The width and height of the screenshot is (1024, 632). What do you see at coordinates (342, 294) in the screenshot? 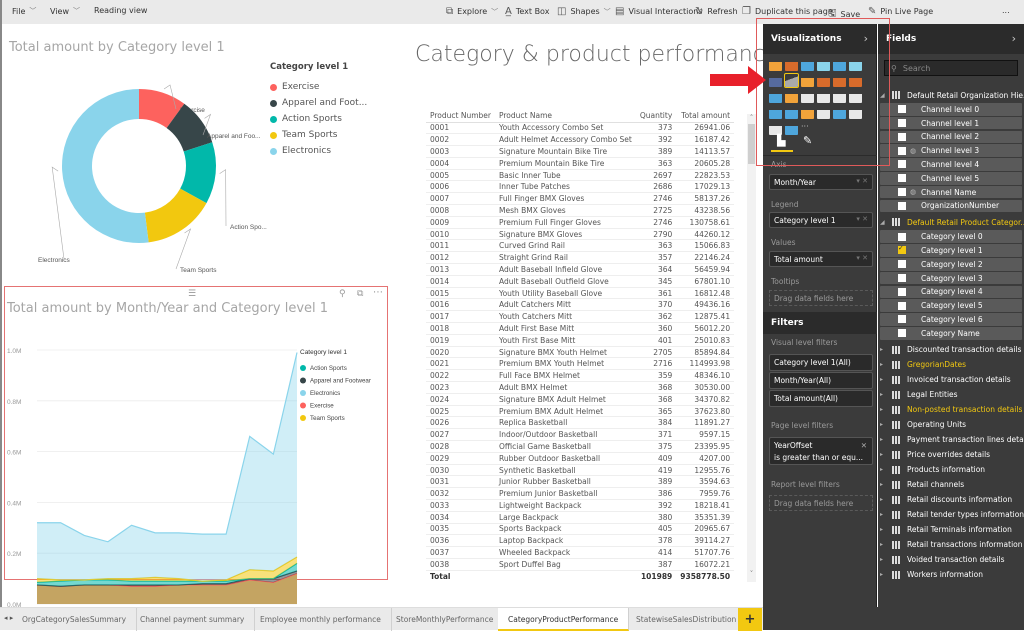
I see `pin-visual-icon: ⚲` at bounding box center [342, 294].